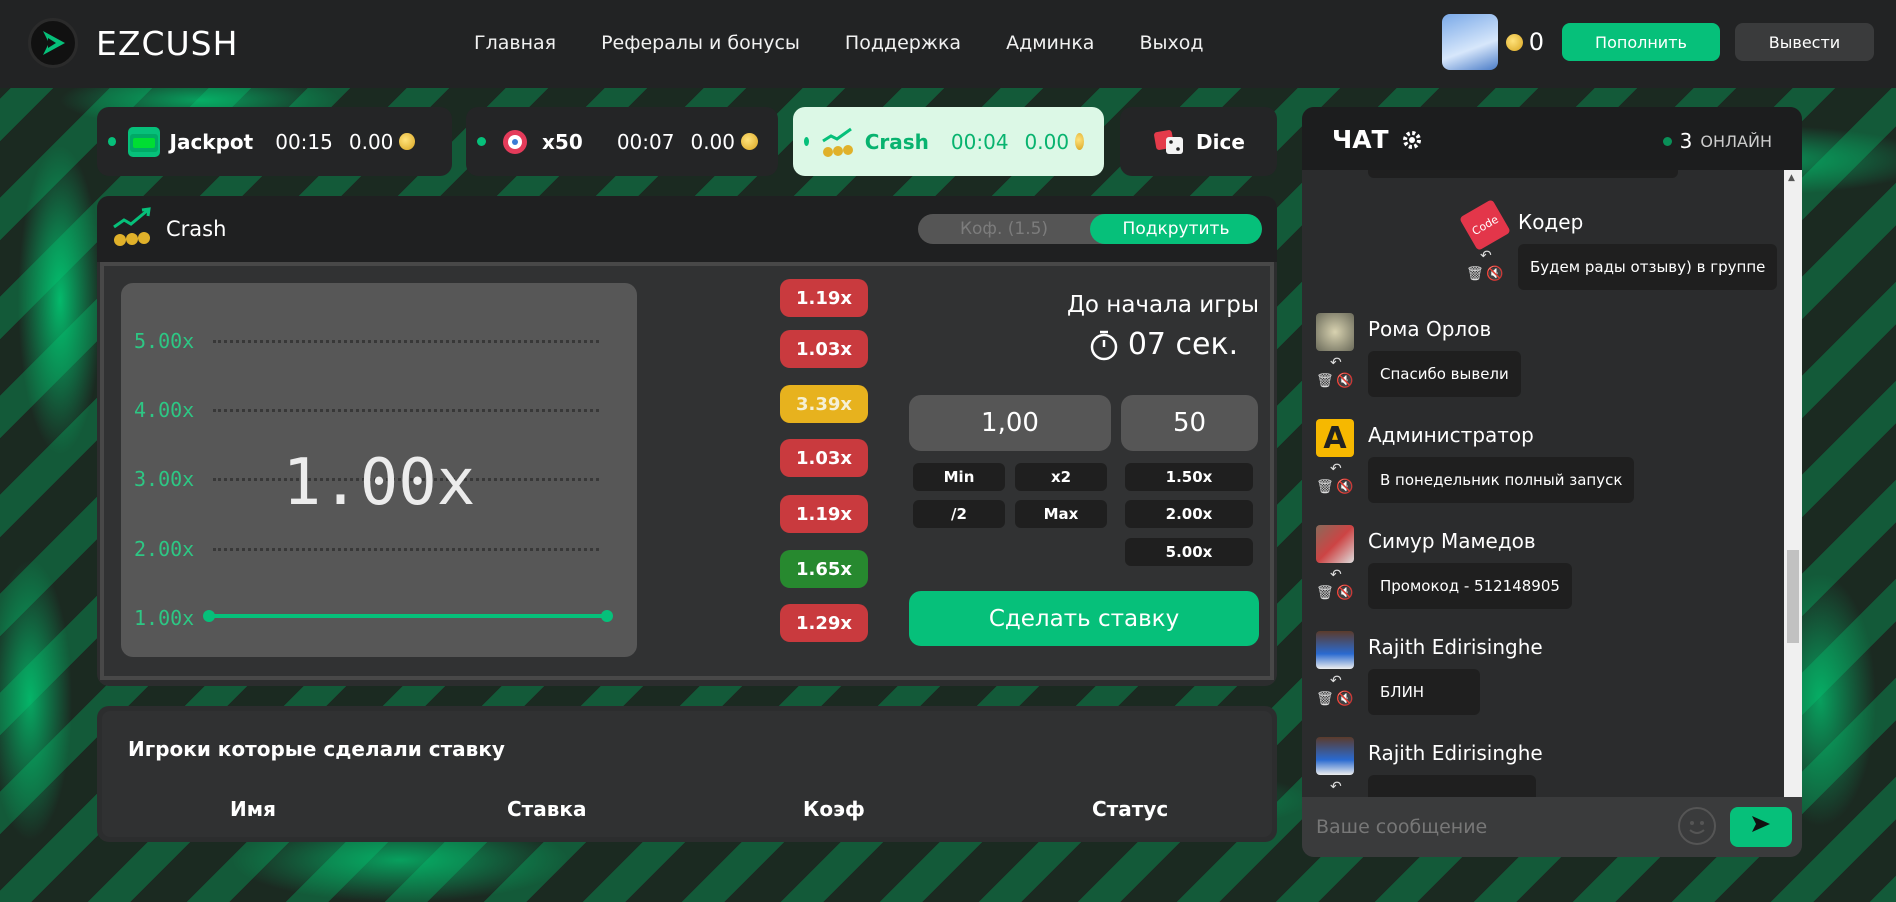  What do you see at coordinates (1061, 514) in the screenshot?
I see `max-button: Max` at bounding box center [1061, 514].